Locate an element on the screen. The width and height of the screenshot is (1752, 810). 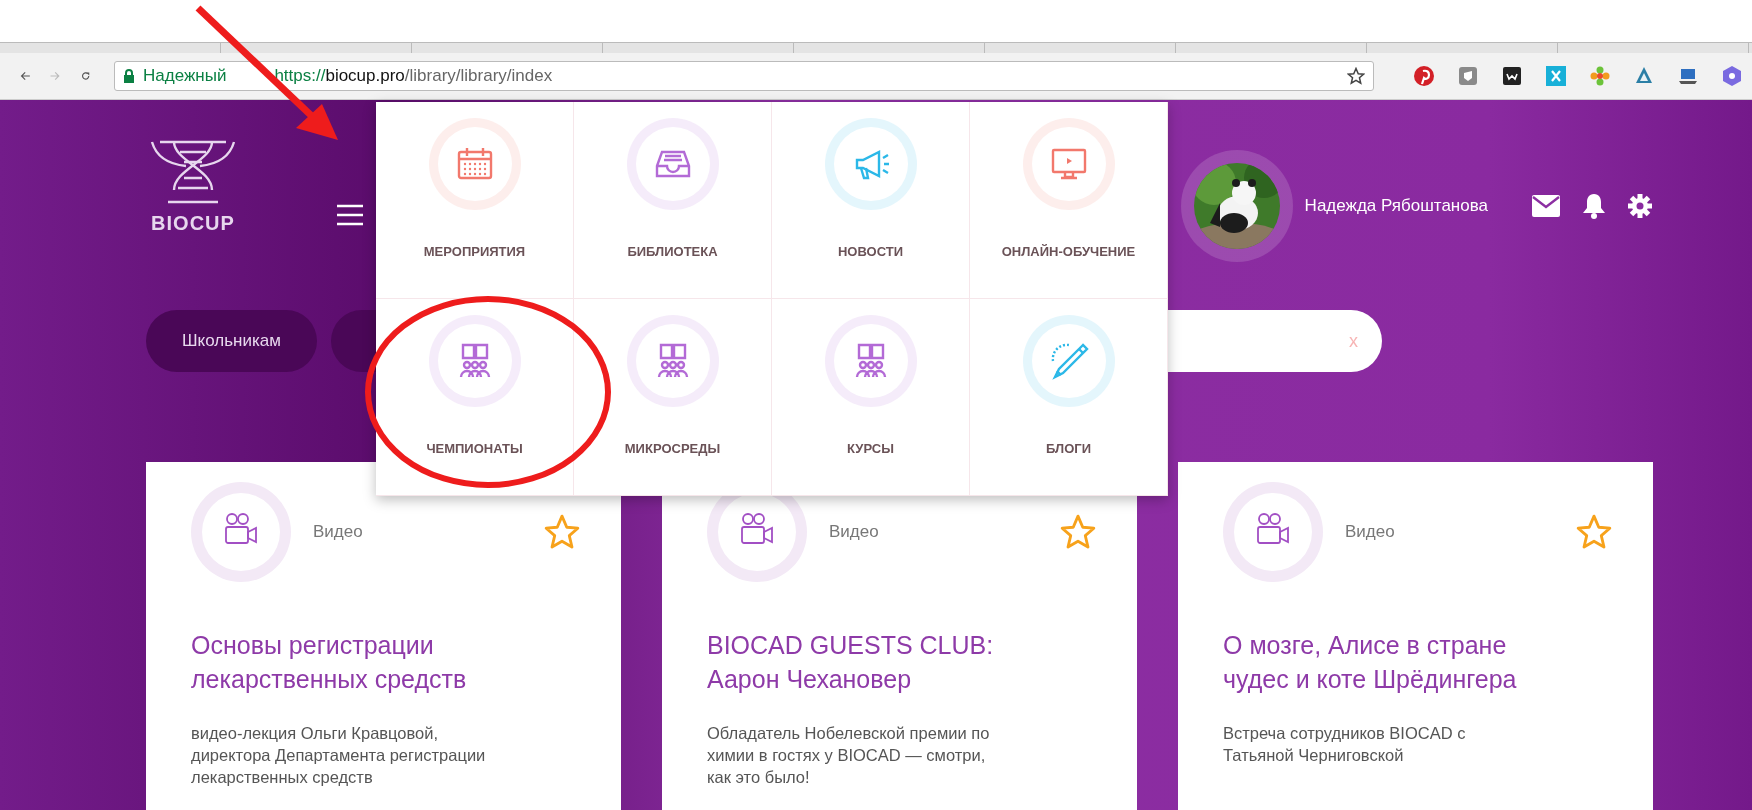
menu-item: БЛОГИ is located at coordinates (1069, 397).